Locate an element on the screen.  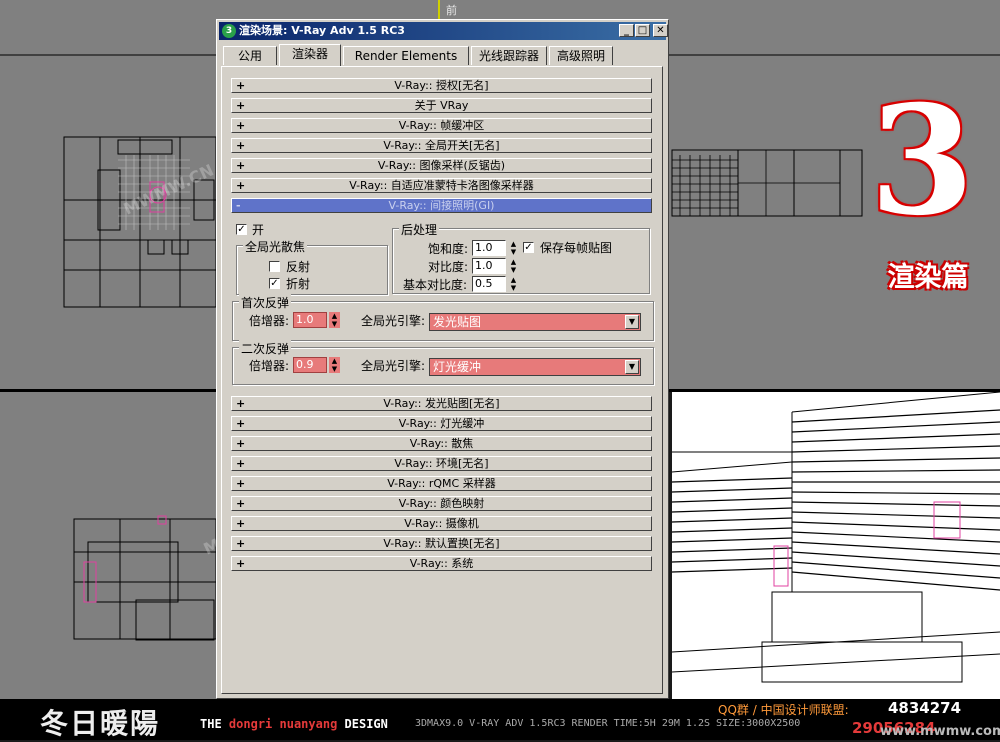
tab-render-elements: Render Elements is located at coordinates (406, 55).